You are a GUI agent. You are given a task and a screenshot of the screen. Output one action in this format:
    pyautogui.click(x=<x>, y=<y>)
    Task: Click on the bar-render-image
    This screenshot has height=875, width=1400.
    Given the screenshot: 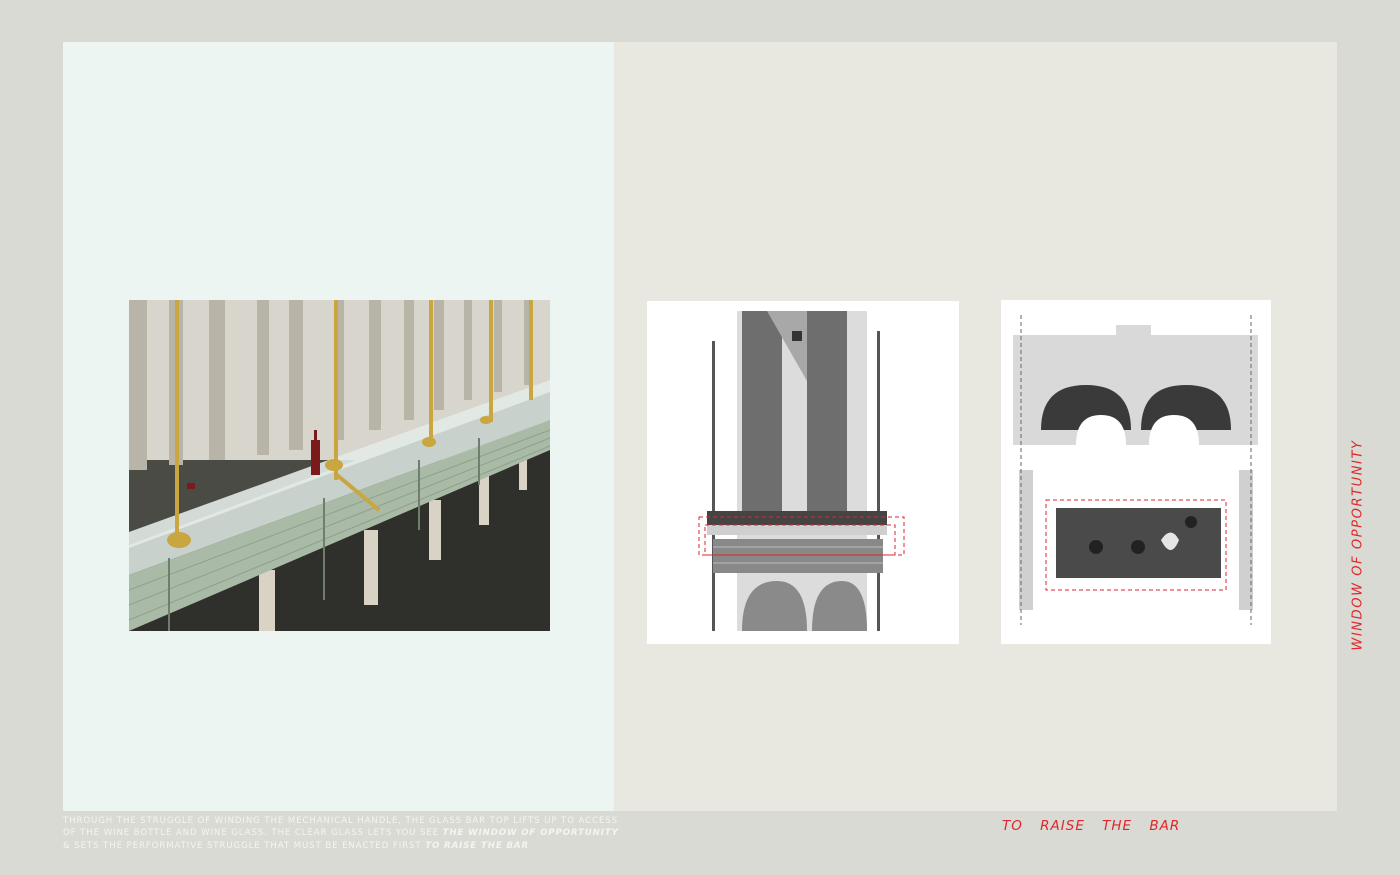 What is the action you would take?
    pyautogui.click(x=339, y=465)
    